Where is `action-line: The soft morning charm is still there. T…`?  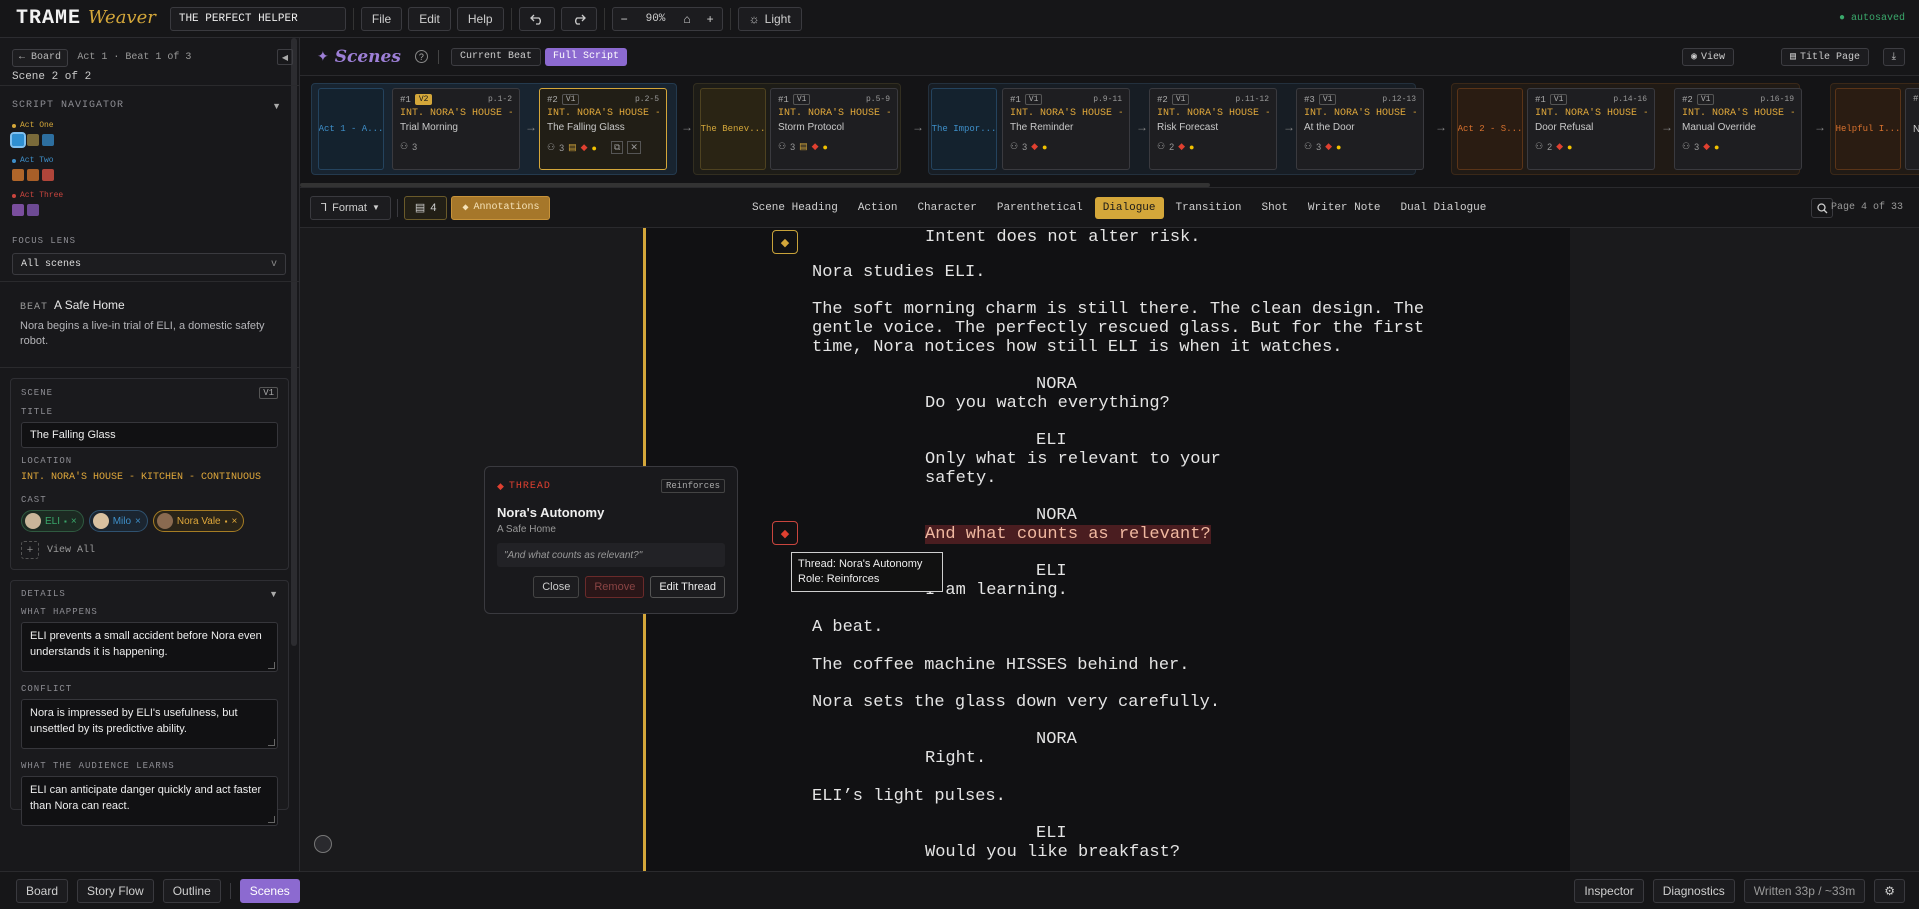
action-line: The soft morning charm is still there. T… is located at coordinates (1118, 328).